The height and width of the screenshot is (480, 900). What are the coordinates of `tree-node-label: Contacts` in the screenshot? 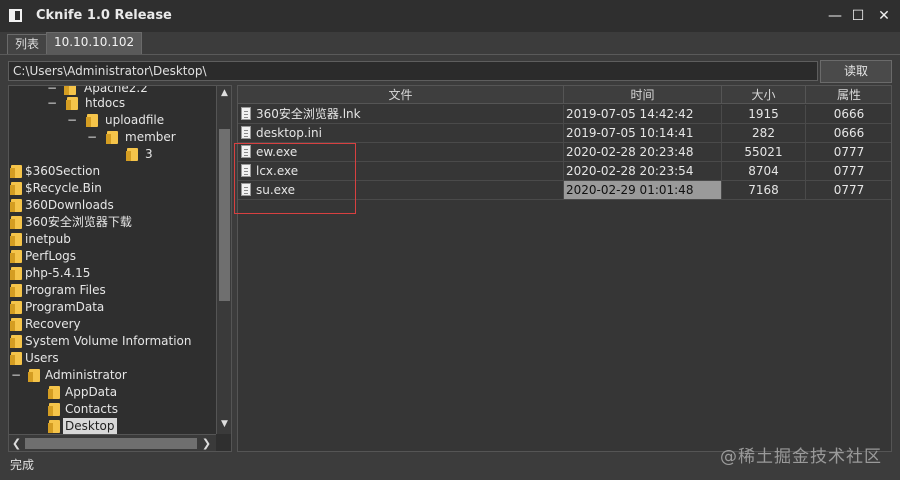 It's located at (91, 409).